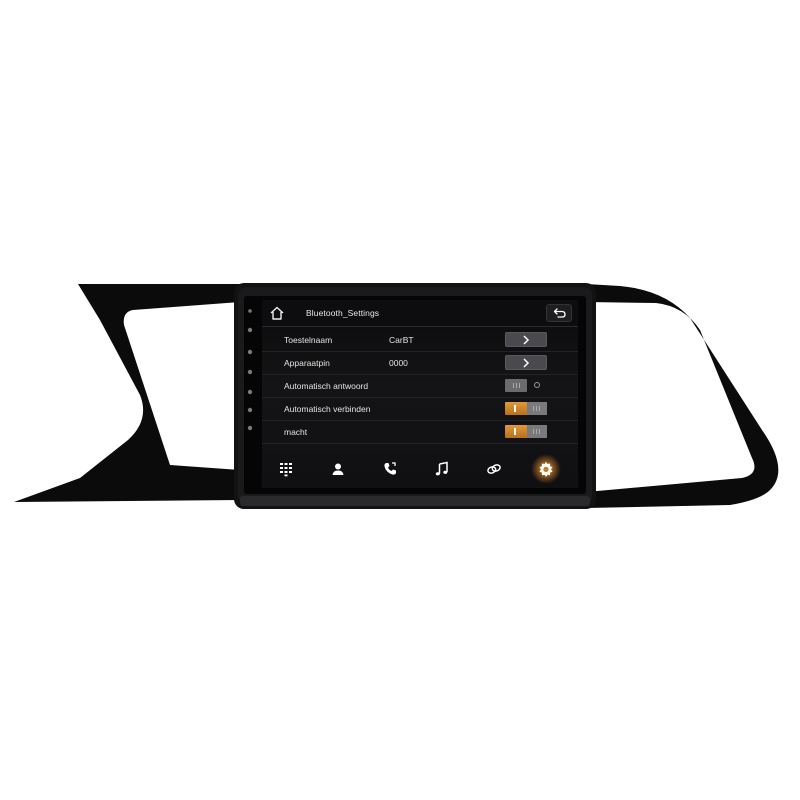 This screenshot has width=800, height=800. I want to click on auto-answer-toggle, so click(526, 385).